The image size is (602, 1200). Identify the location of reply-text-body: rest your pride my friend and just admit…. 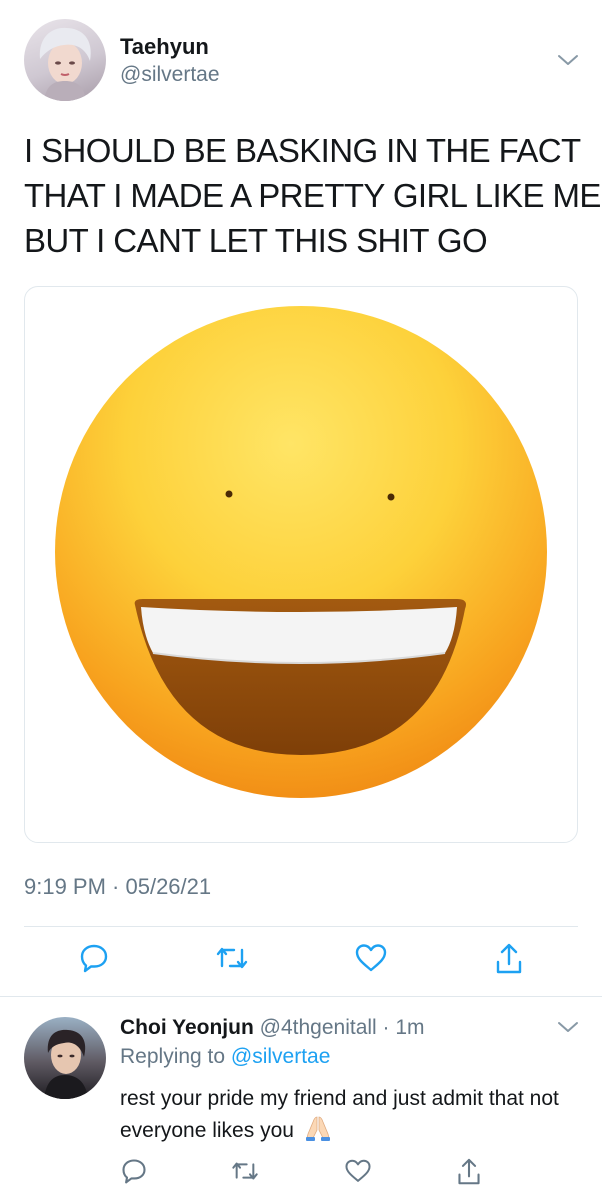
(339, 1114).